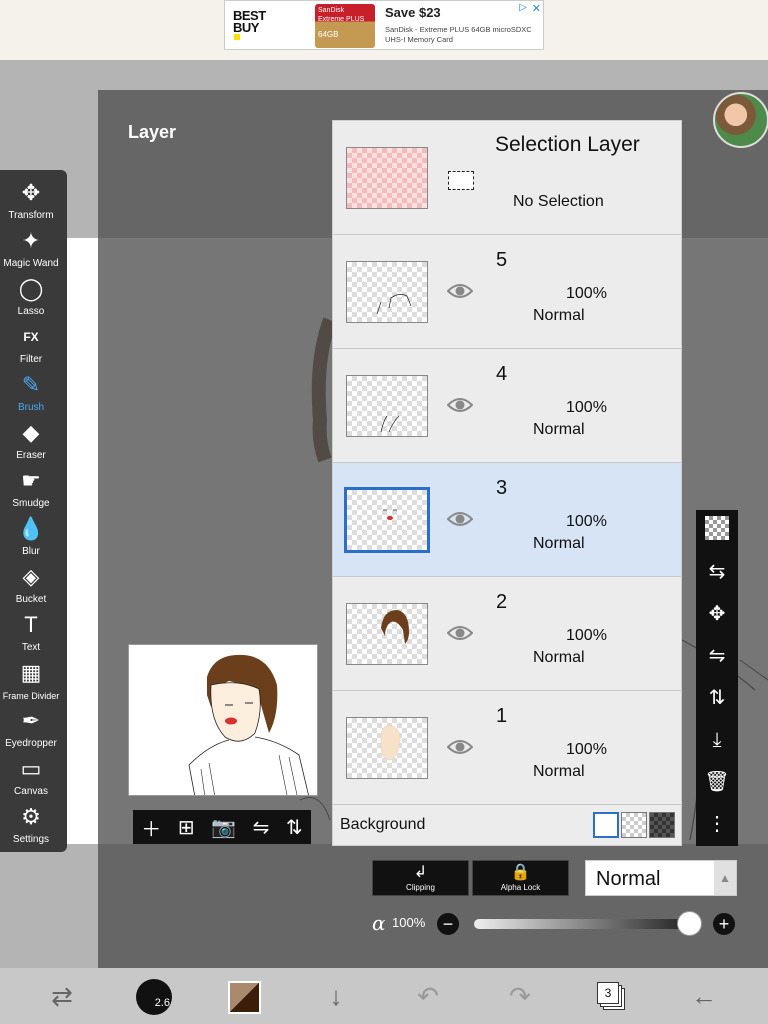 This screenshot has width=768, height=1024. What do you see at coordinates (420, 872) in the screenshot?
I see `clipping-icon: ↲` at bounding box center [420, 872].